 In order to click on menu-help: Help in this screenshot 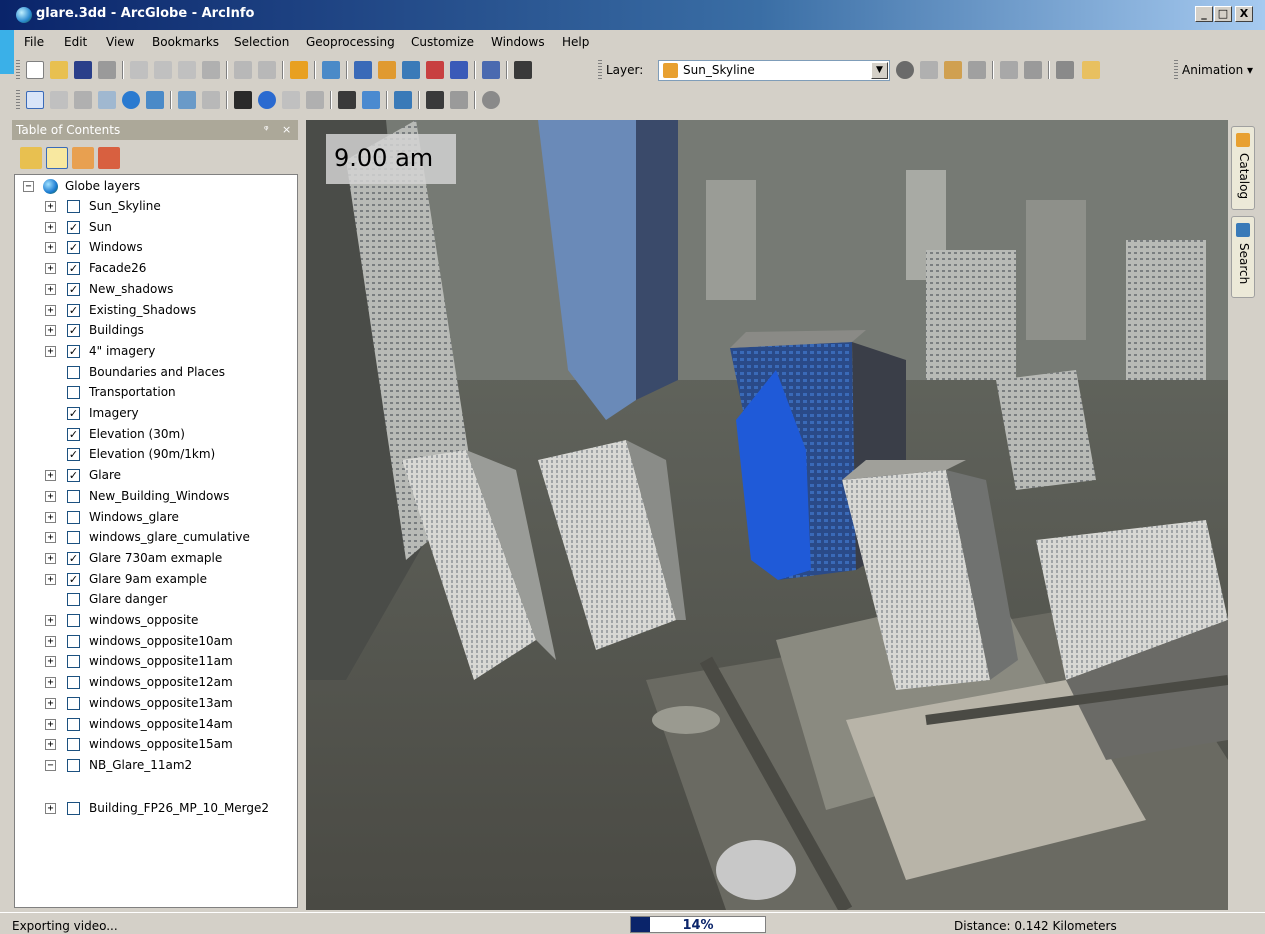, I will do `click(575, 42)`.